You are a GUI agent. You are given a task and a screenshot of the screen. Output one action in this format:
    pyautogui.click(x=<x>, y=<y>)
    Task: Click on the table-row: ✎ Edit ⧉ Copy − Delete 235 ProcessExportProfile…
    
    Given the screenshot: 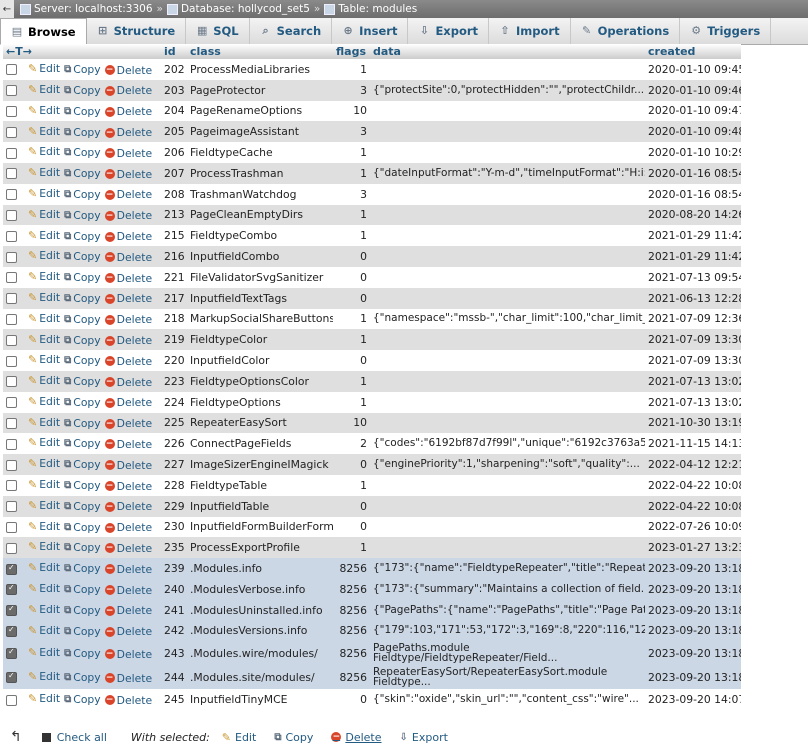 What is the action you would take?
    pyautogui.click(x=372, y=548)
    